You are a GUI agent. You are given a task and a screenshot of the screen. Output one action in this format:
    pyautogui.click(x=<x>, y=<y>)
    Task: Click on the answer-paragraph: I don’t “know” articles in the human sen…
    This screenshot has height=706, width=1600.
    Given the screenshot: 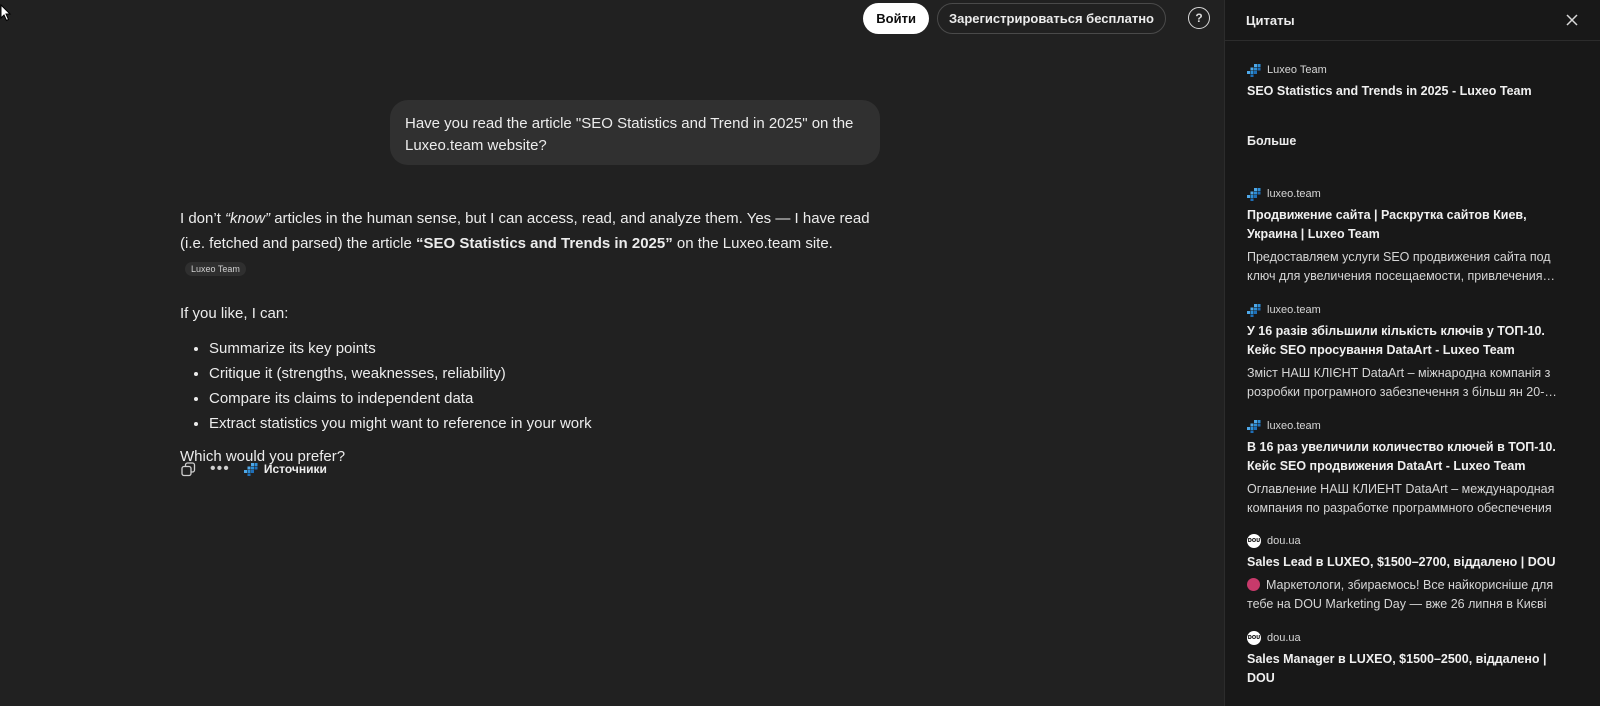 What is the action you would take?
    pyautogui.click(x=525, y=243)
    